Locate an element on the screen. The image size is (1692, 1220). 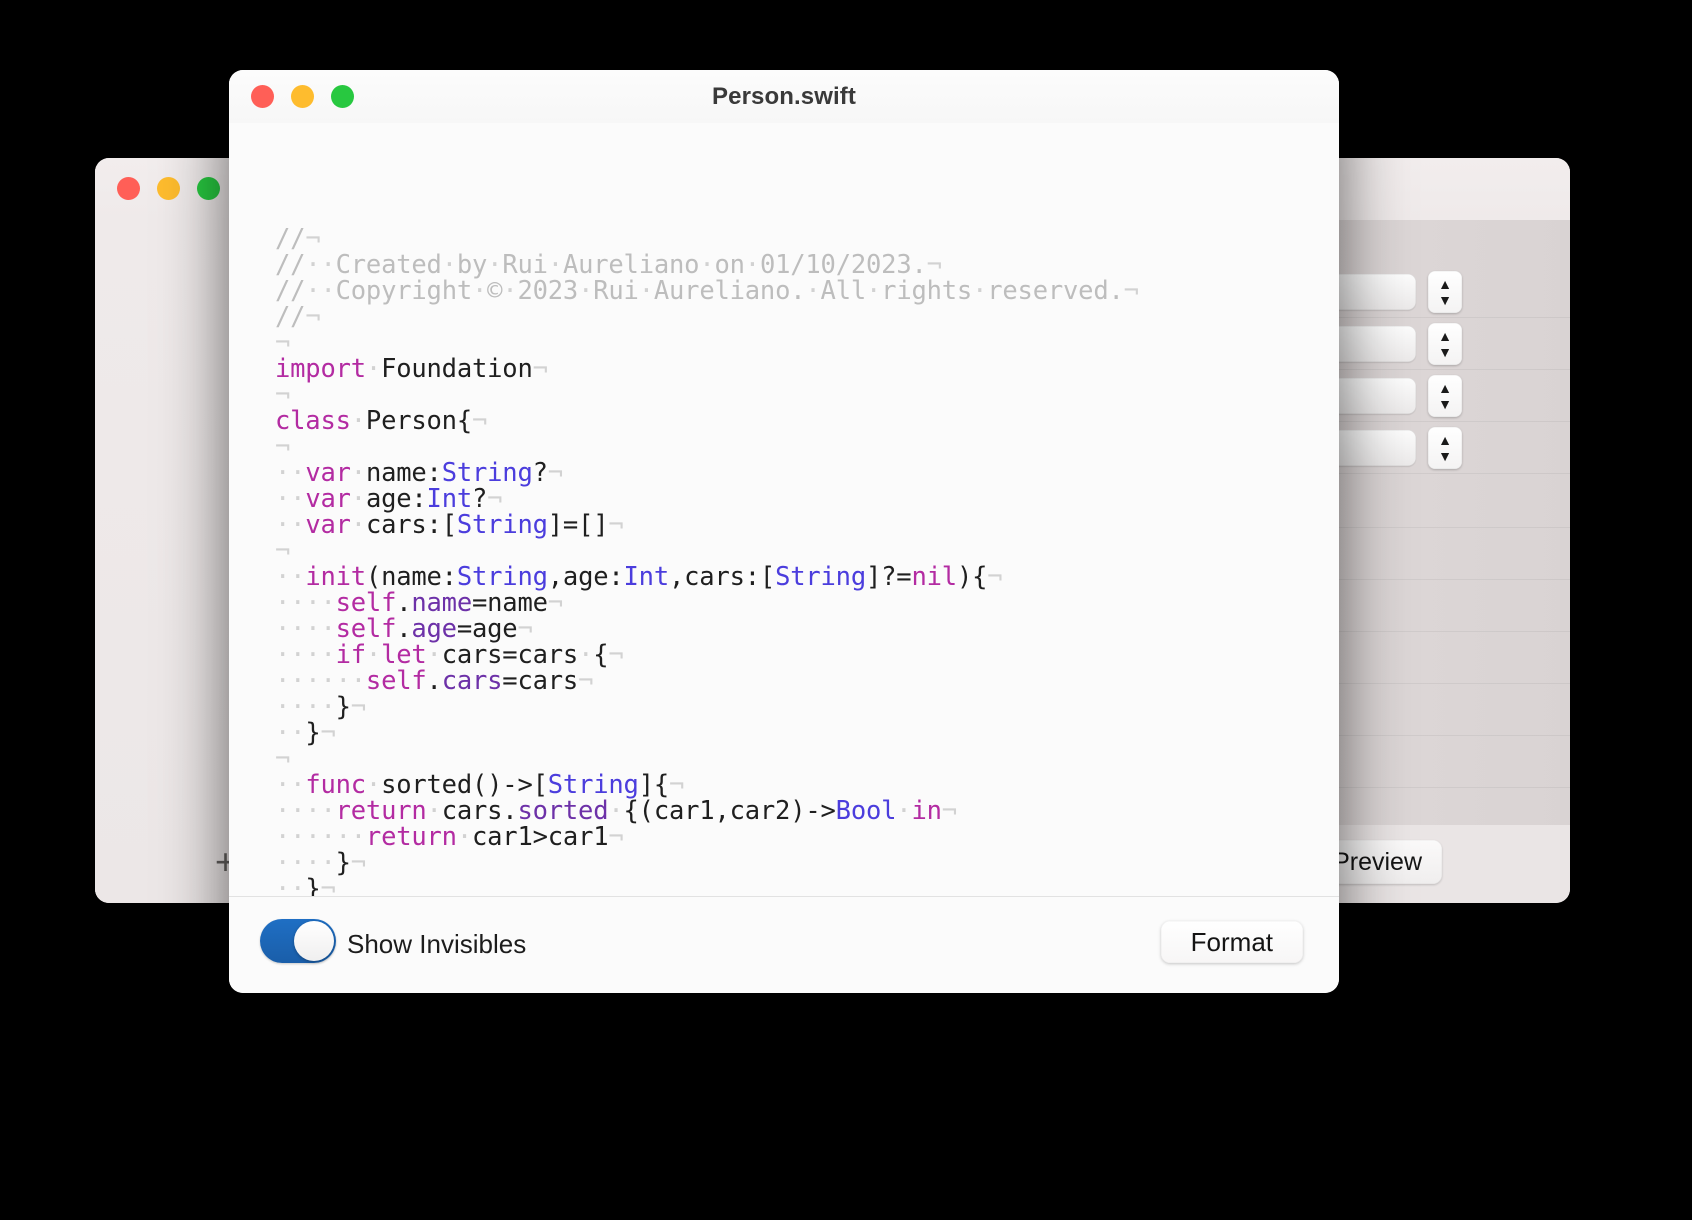
code-token: return is located at coordinates (411, 837).